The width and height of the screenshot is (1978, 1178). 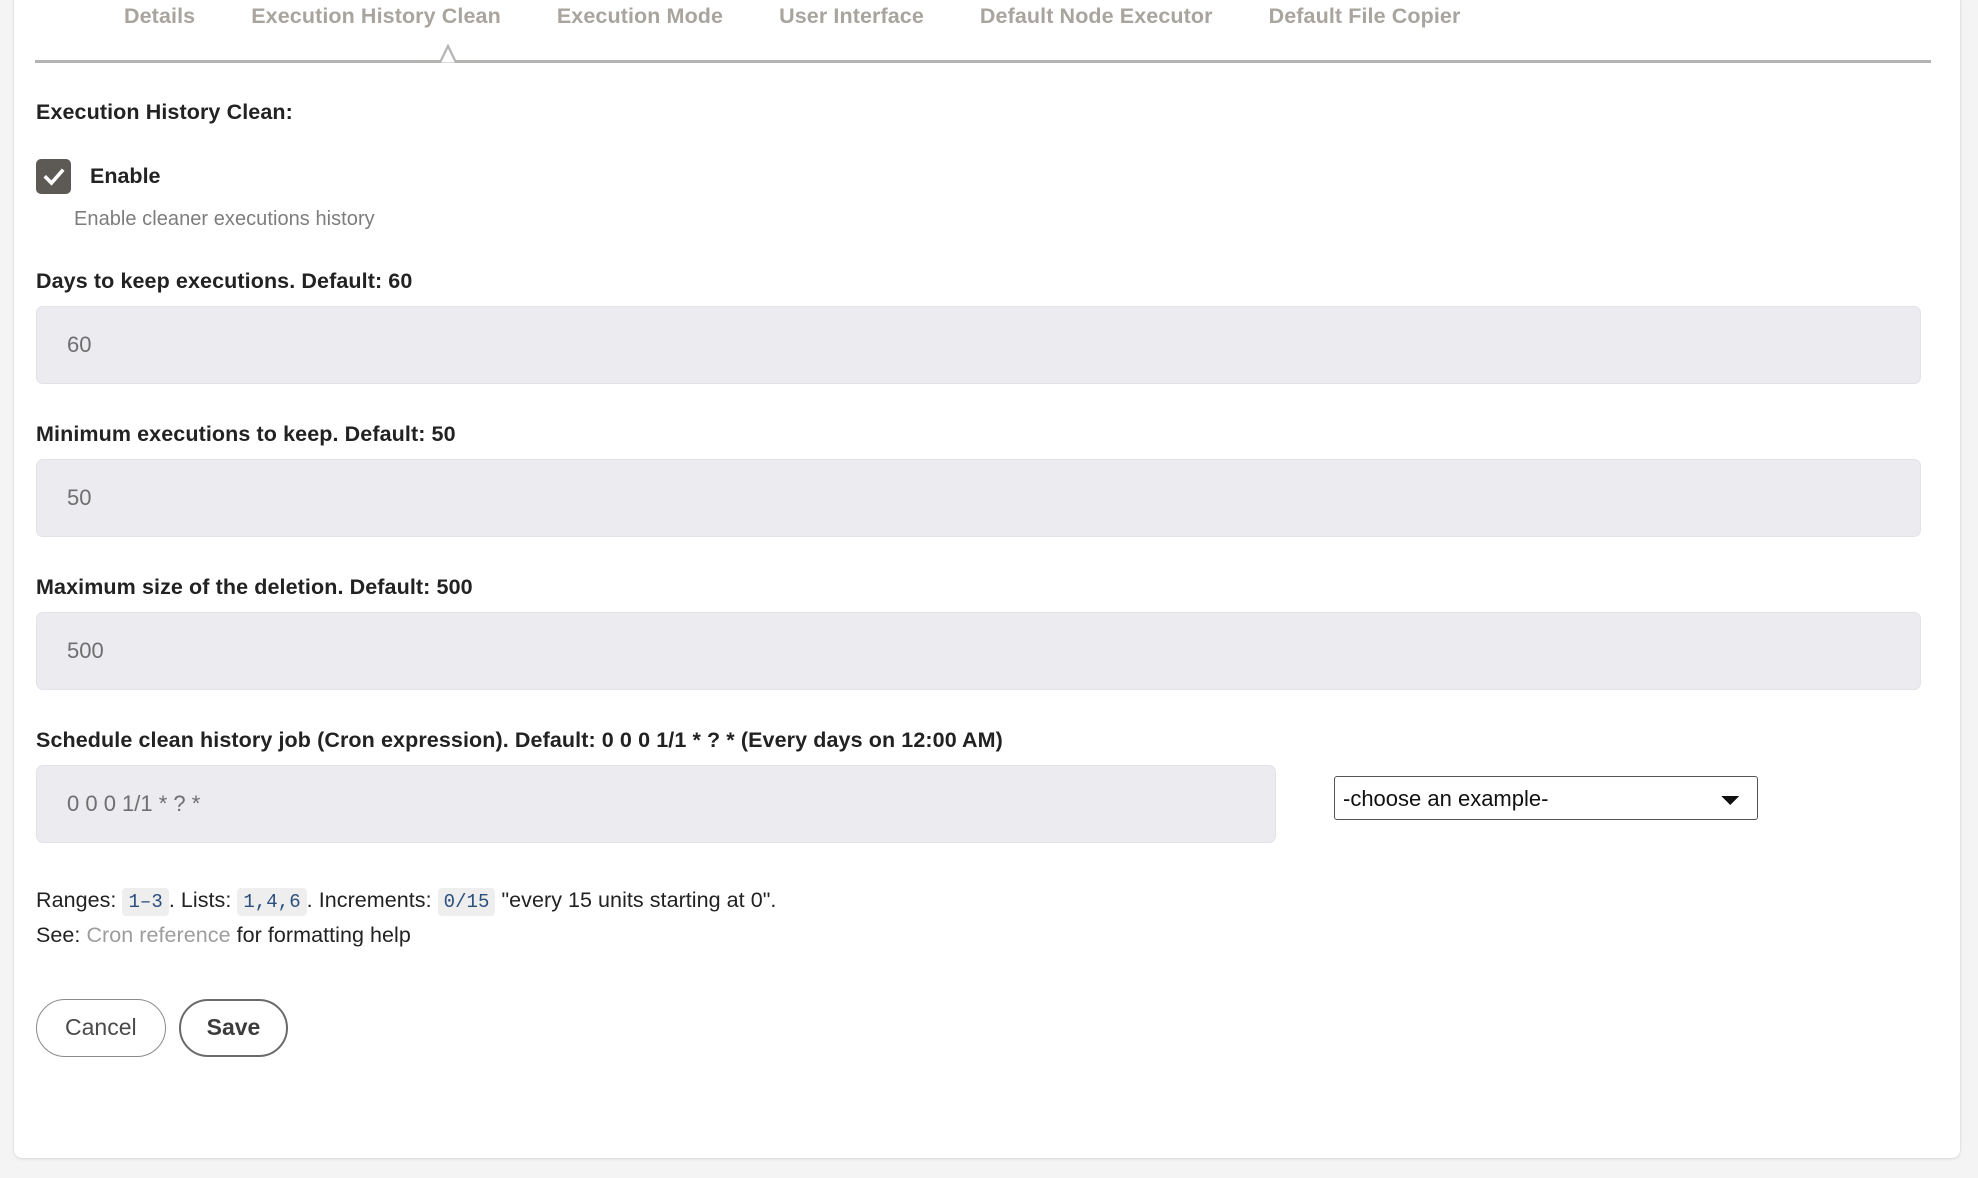 What do you see at coordinates (851, 16) in the screenshot?
I see `tab-user-interface: User Interface` at bounding box center [851, 16].